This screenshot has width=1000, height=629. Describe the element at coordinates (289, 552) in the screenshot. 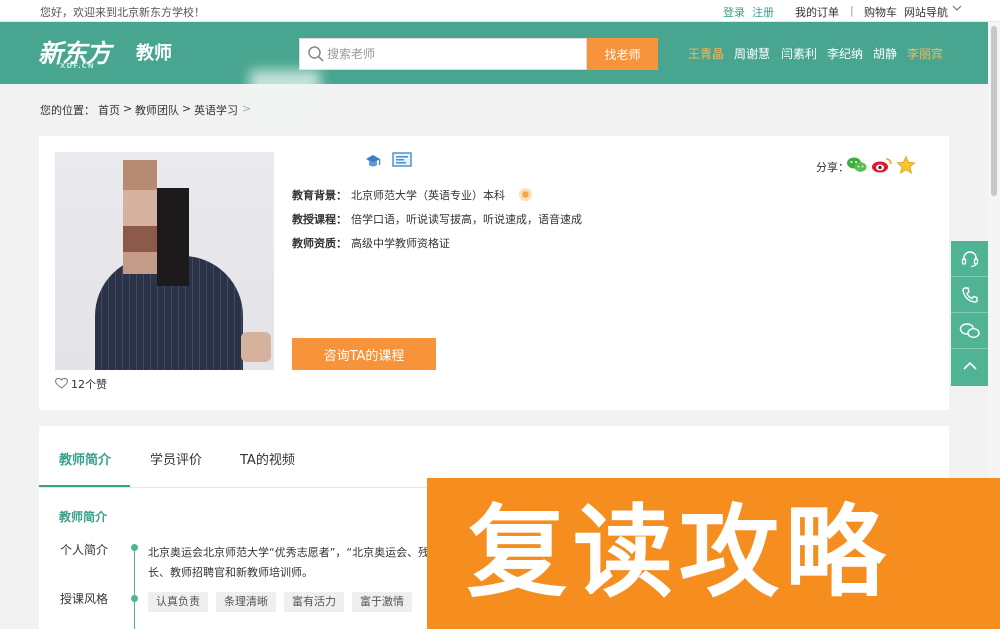

I see `bio-text: 北京奥运会北京师范大学“优秀志愿者”，“北京奥运会、残` at that location.